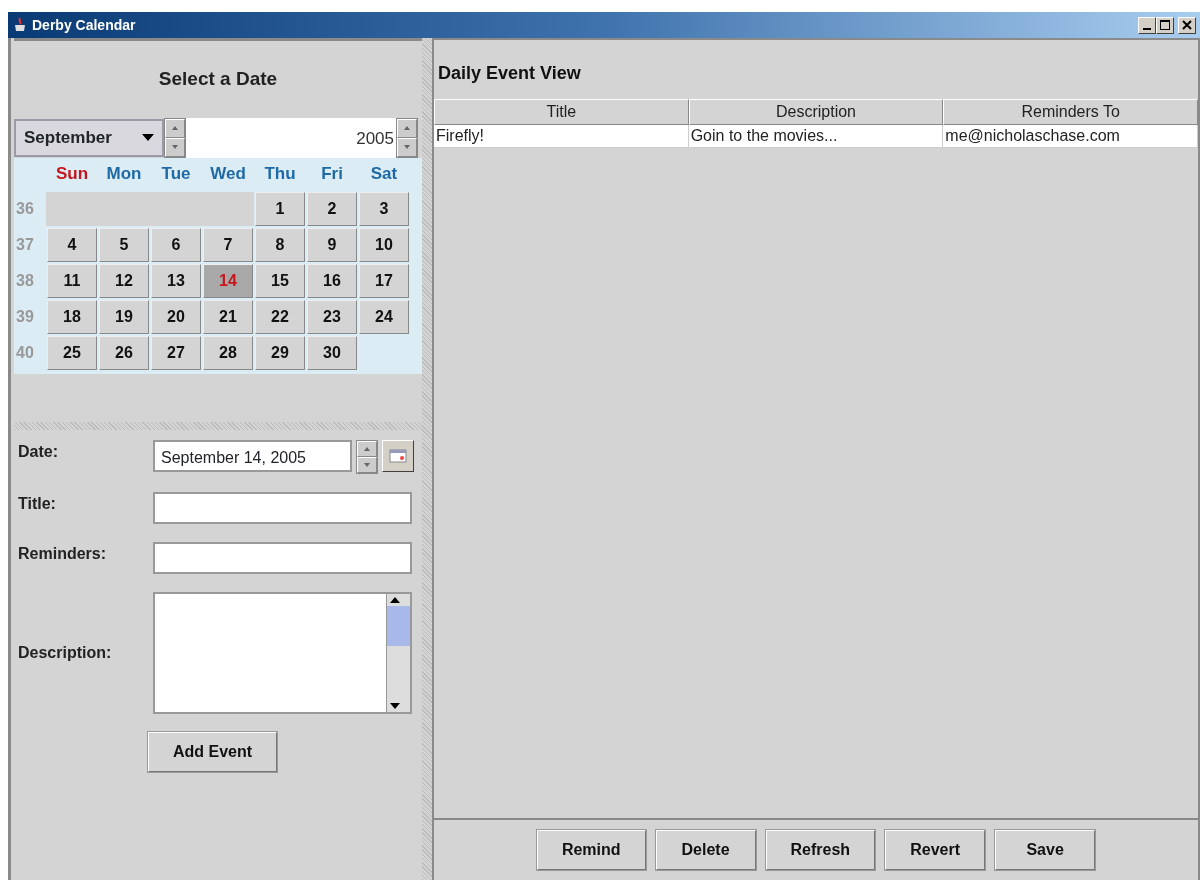 The image size is (1200, 880). What do you see at coordinates (280, 208) in the screenshot?
I see `day-button: 1` at bounding box center [280, 208].